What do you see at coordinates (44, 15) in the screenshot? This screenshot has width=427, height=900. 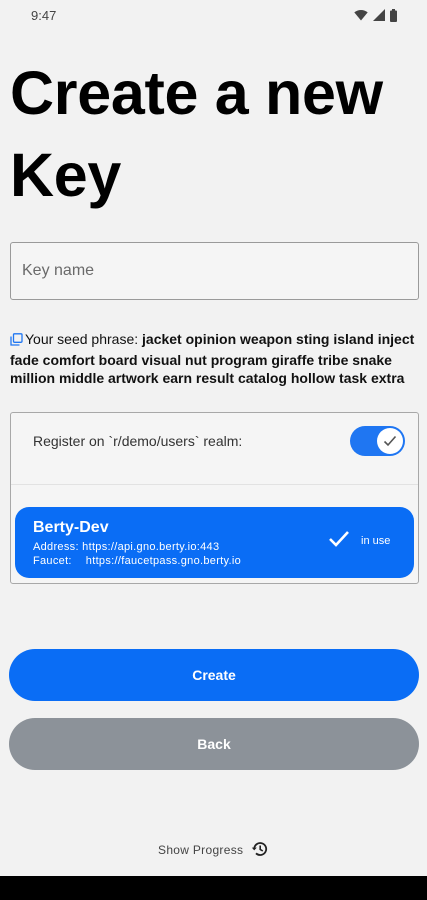 I see `status-time: 9:47` at bounding box center [44, 15].